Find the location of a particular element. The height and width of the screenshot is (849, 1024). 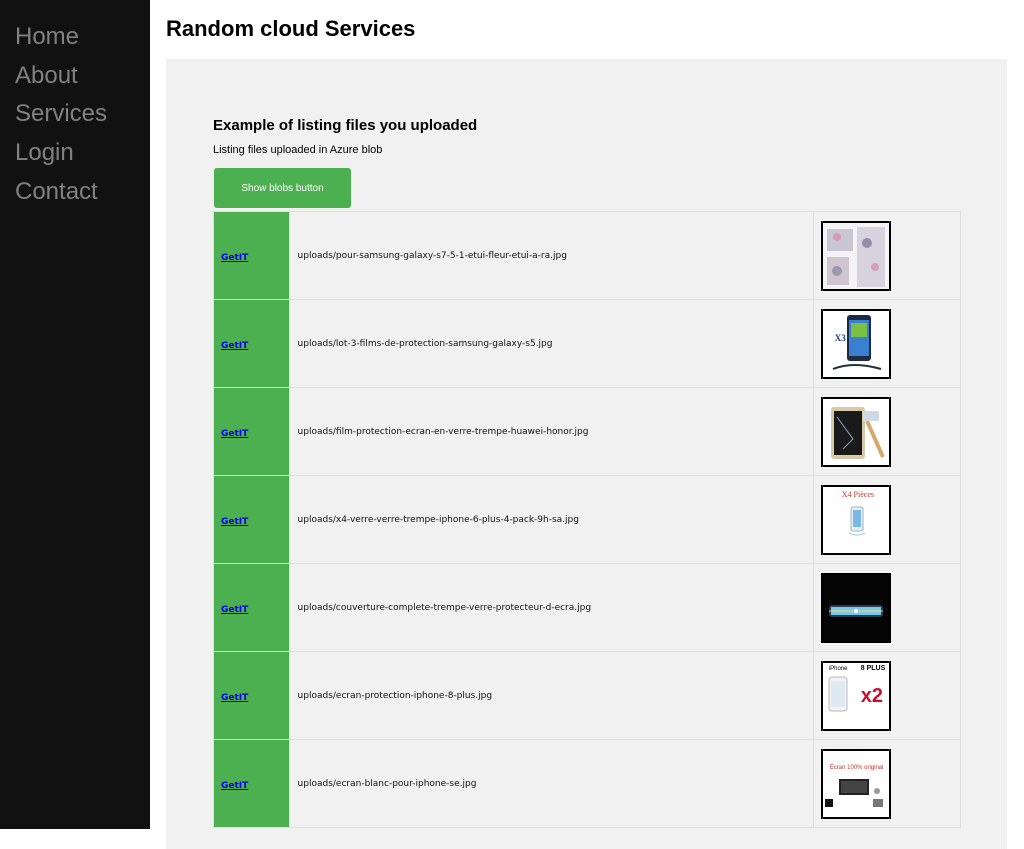

thumbnail-cell: Écran 100% original is located at coordinates (887, 783).